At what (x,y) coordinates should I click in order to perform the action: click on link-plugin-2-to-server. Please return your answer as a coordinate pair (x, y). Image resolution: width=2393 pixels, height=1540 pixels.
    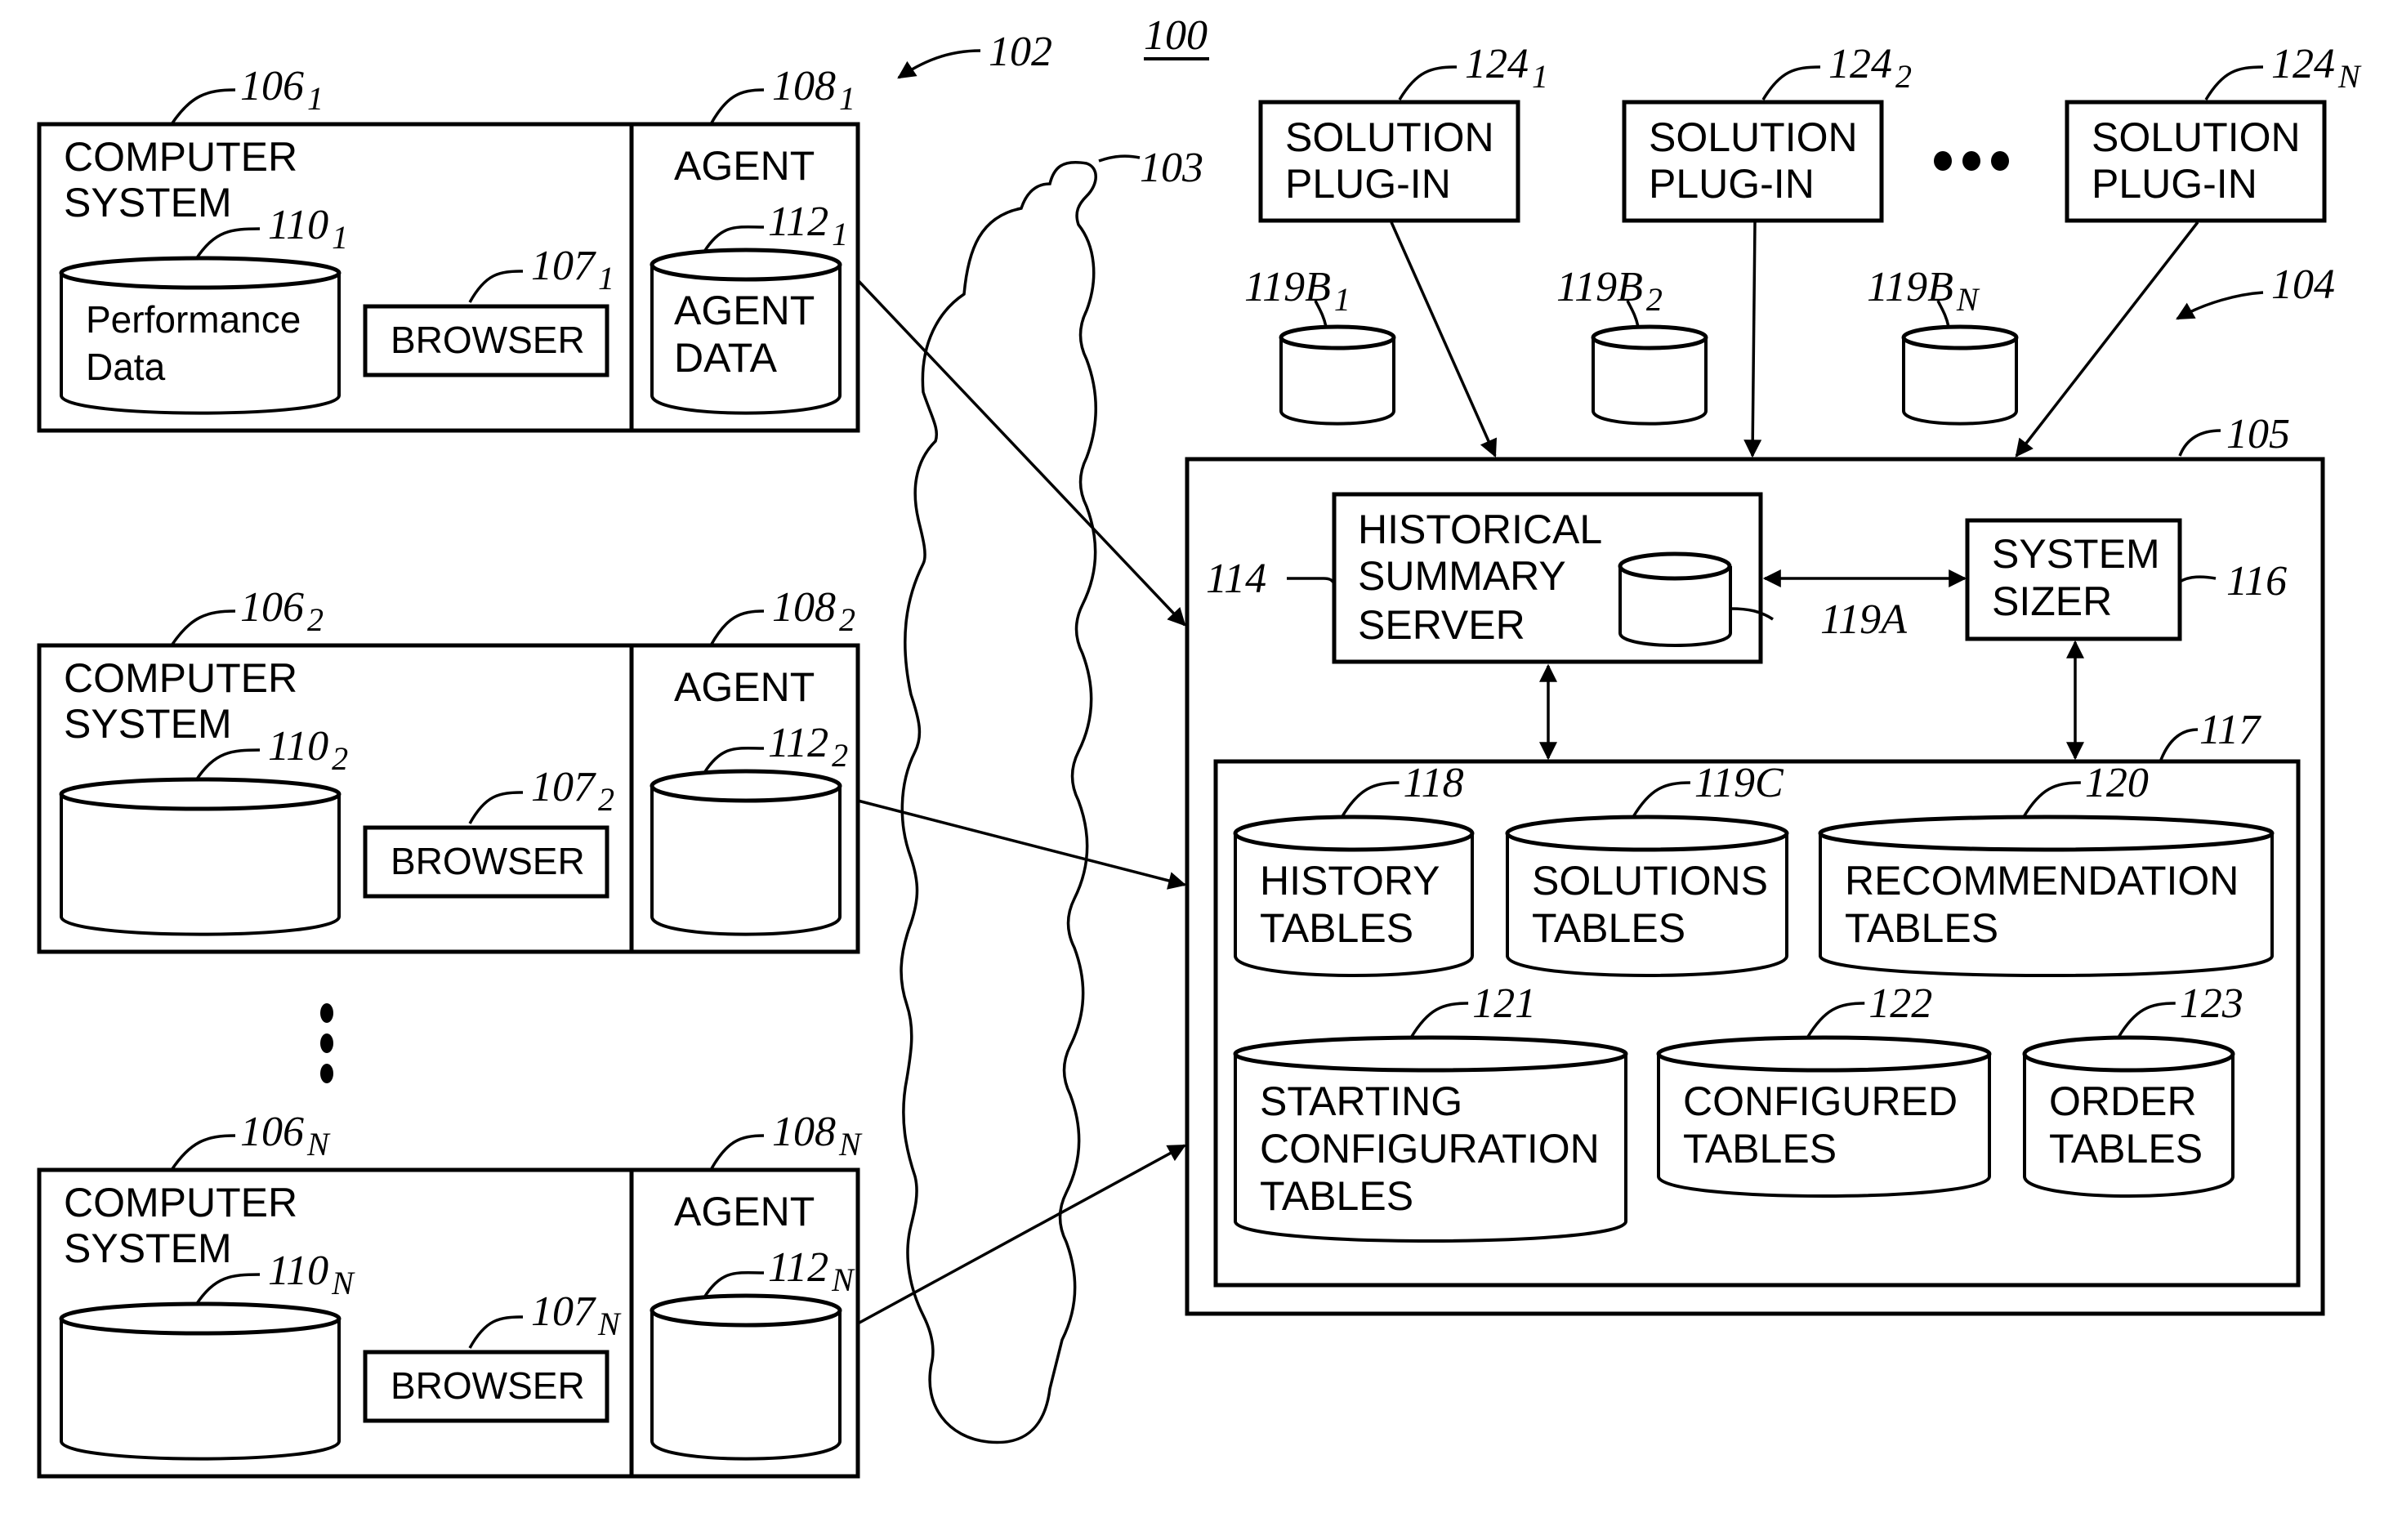
    Looking at the image, I should click on (1752, 339).